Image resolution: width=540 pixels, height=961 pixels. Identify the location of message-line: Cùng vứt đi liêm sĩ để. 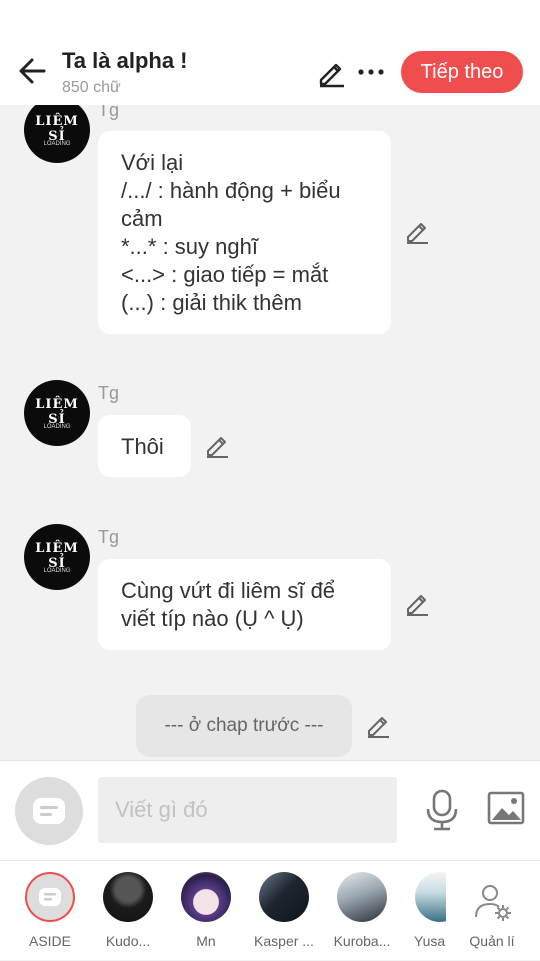
(228, 590).